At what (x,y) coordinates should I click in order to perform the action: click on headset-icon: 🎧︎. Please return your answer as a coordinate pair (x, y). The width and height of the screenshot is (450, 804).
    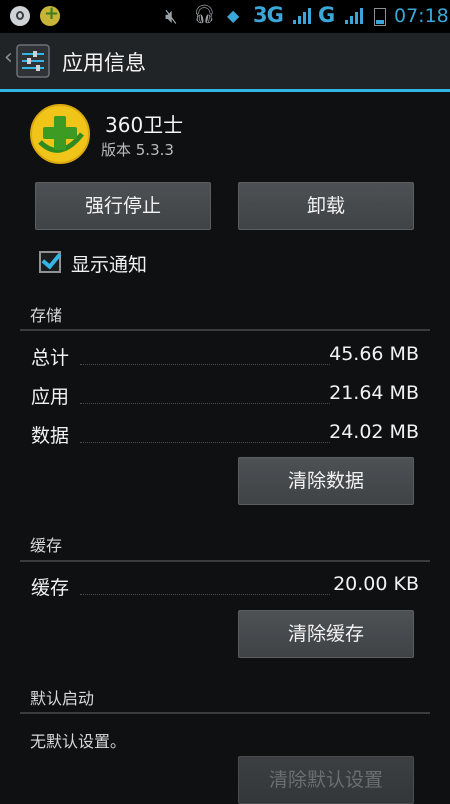
    Looking at the image, I should click on (204, 14).